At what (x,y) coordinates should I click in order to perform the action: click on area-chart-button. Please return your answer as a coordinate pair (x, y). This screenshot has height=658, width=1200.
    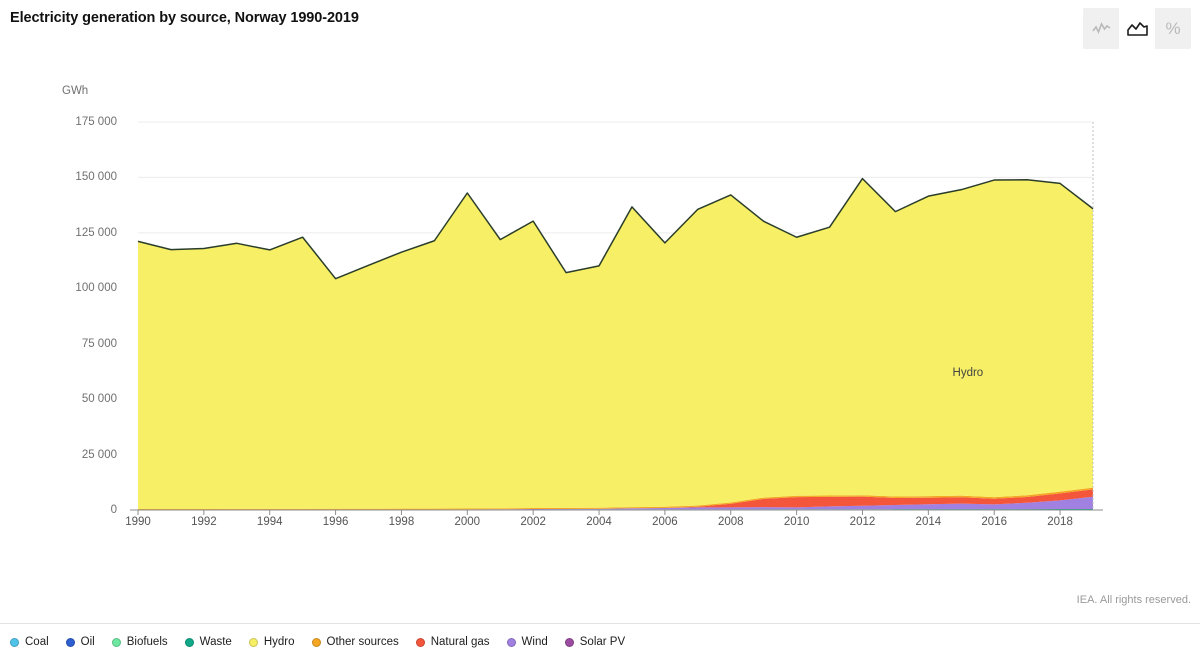
    Looking at the image, I should click on (1137, 28).